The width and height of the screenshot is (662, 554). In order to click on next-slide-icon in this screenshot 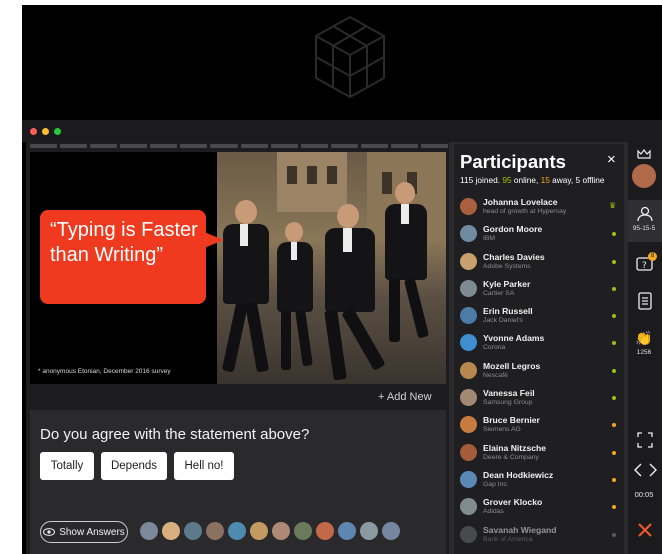, I will do `click(653, 470)`.